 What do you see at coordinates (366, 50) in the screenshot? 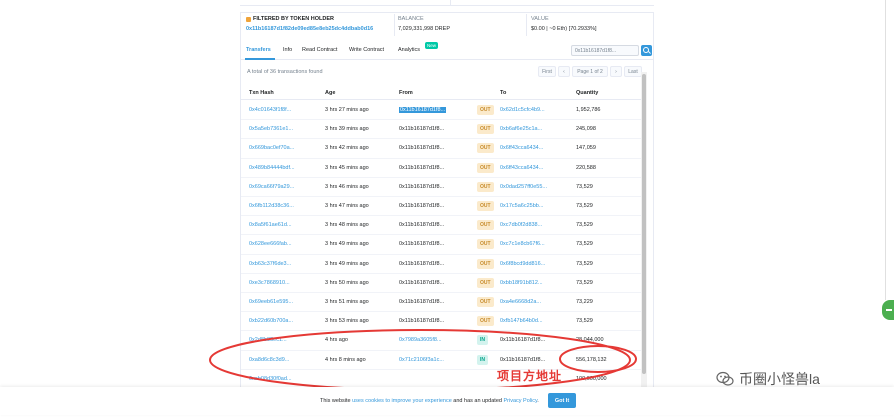
I see `tab-write-contract: Write Contract` at bounding box center [366, 50].